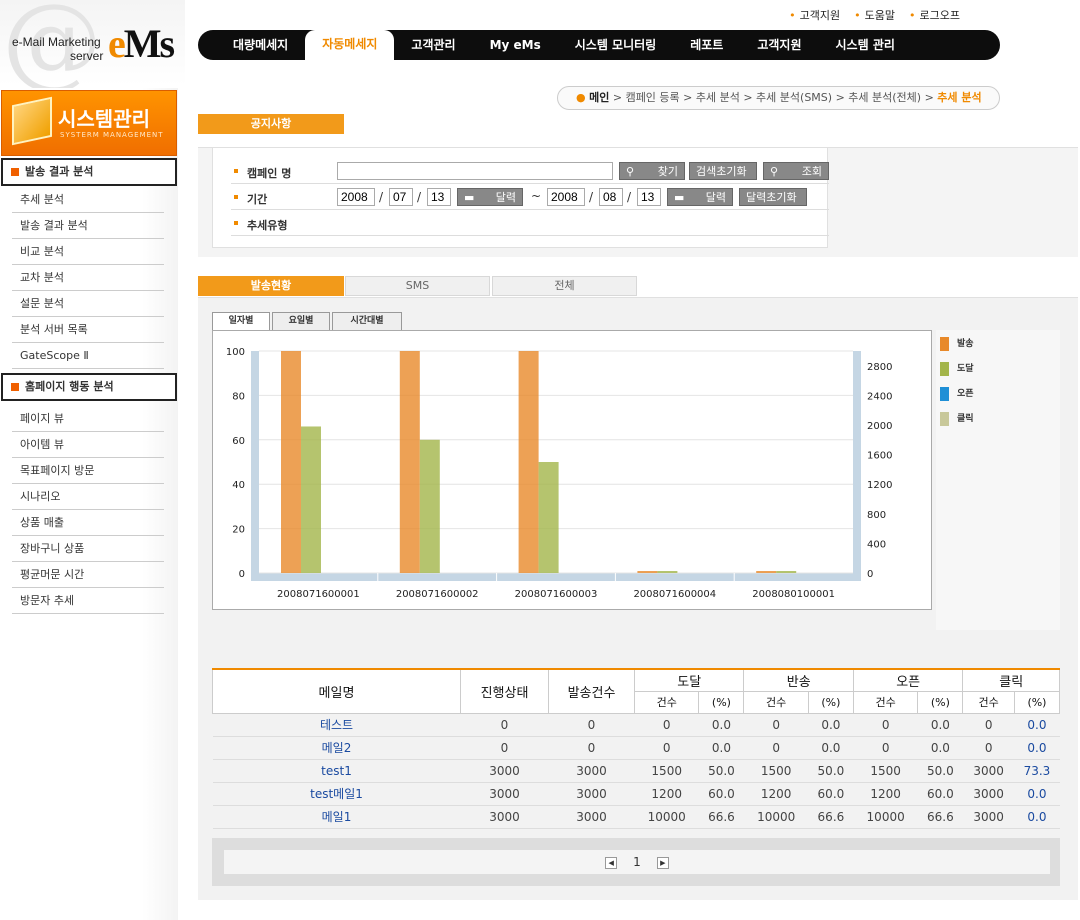  Describe the element at coordinates (336, 725) in the screenshot. I see `mail-name-link: 테스트` at that location.